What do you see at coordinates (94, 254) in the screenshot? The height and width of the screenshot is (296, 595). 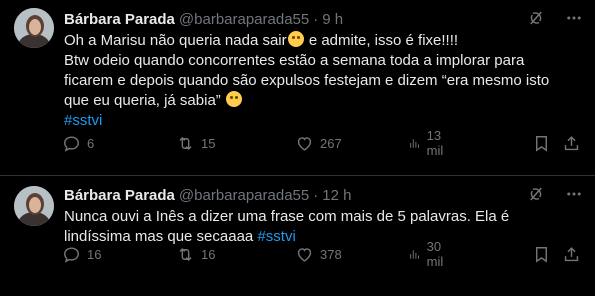 I see `reply-count: 16` at bounding box center [94, 254].